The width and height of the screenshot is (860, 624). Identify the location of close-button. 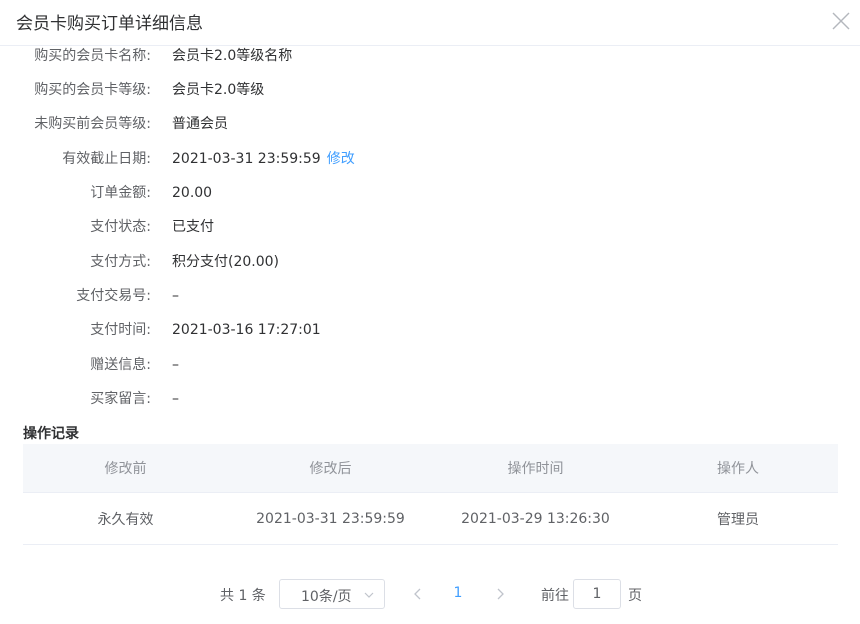
(841, 21).